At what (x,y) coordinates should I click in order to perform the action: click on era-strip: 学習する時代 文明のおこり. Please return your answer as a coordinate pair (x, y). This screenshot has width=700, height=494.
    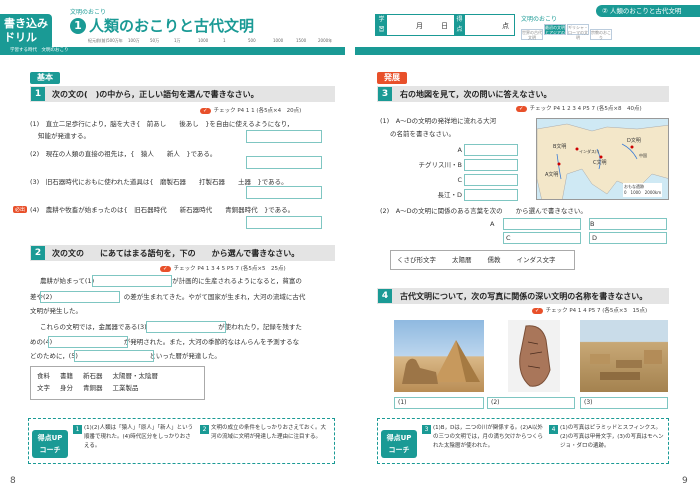
    Looking at the image, I should click on (172, 51).